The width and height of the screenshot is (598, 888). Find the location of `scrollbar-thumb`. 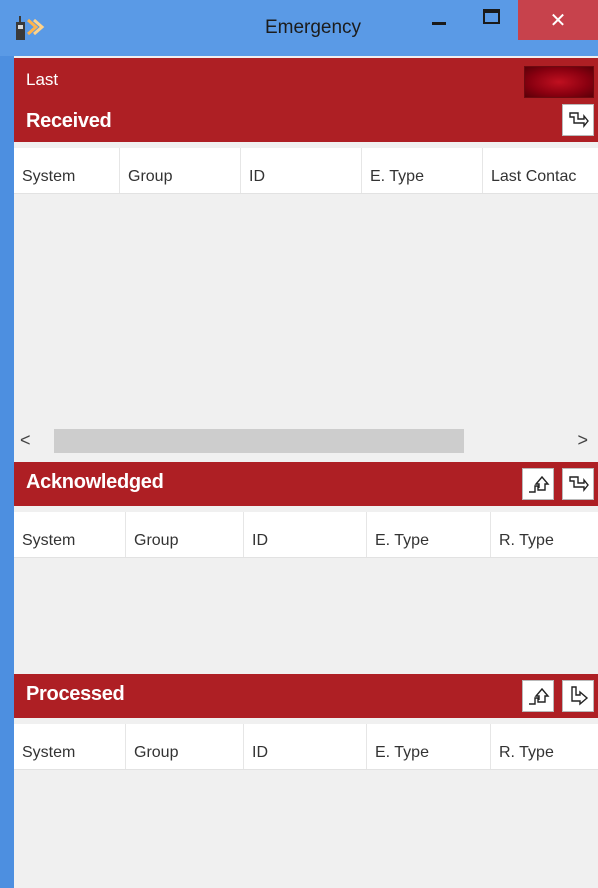

scrollbar-thumb is located at coordinates (259, 441).